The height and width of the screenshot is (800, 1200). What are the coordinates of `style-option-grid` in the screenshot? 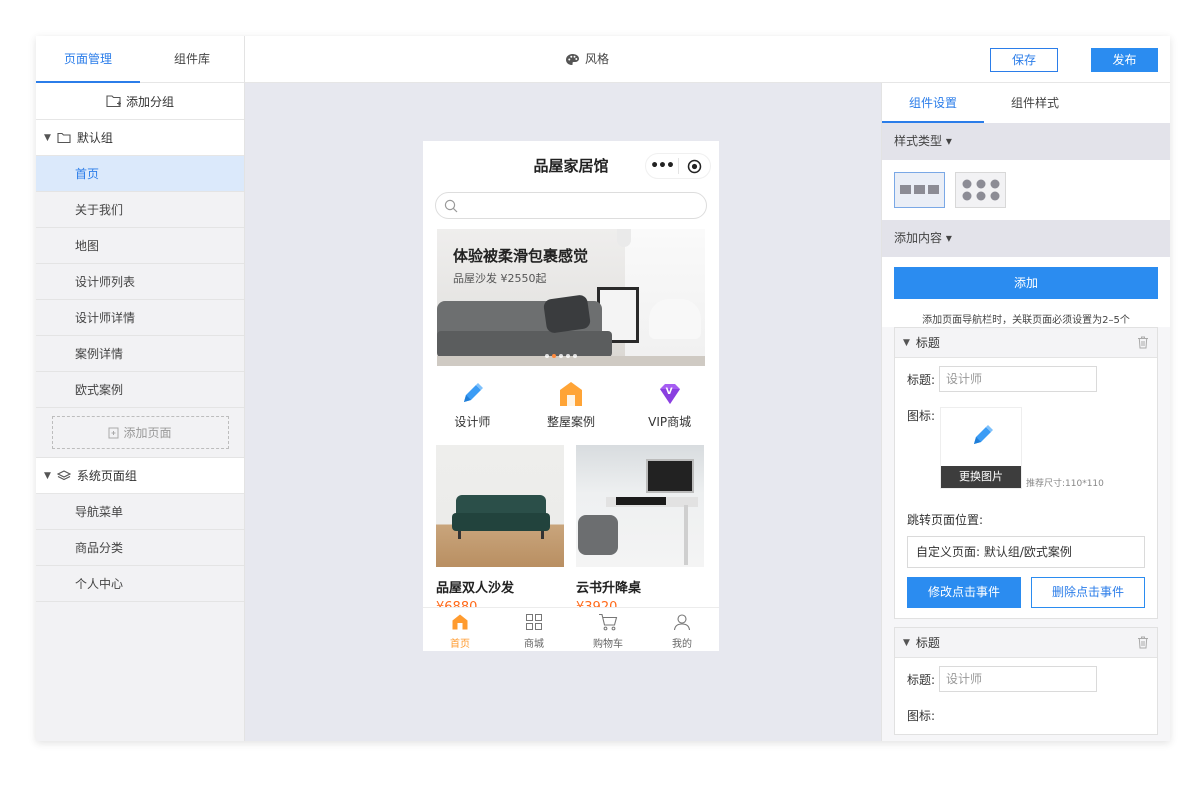 It's located at (980, 190).